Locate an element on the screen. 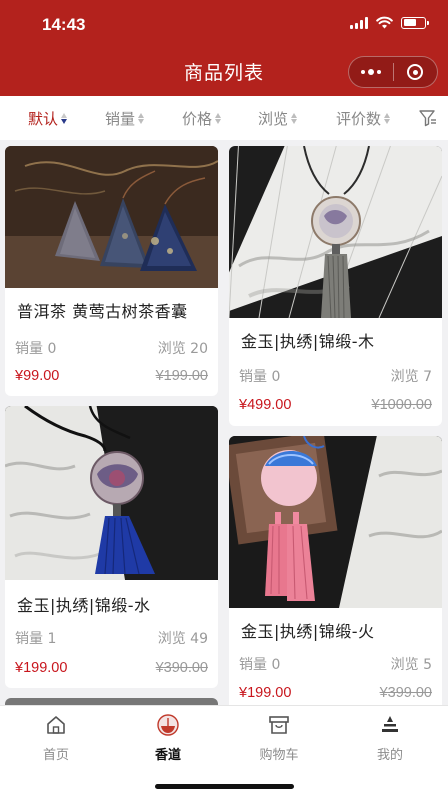 Image resolution: width=448 pixels, height=798 pixels. product-name: 金玉|执绣|锦缎-木 is located at coordinates (308, 341).